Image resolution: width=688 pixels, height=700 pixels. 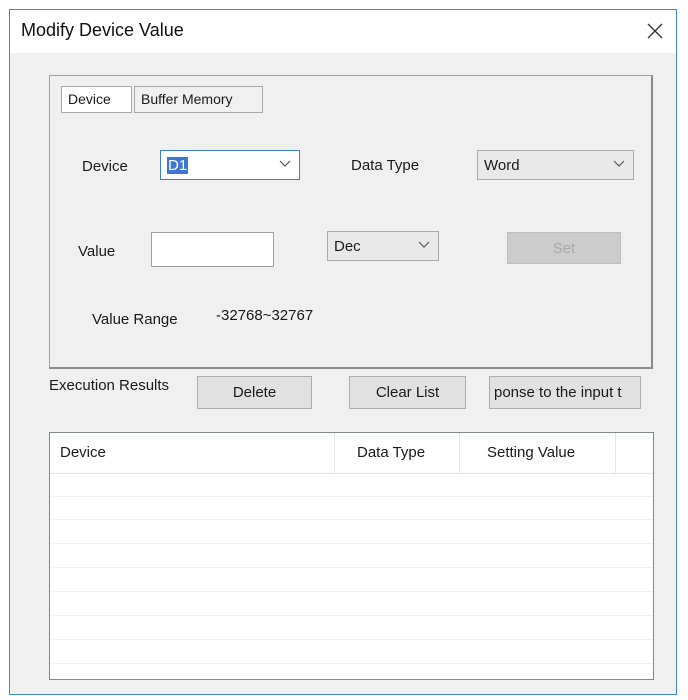 I want to click on data-type-select: Word, so click(x=555, y=165).